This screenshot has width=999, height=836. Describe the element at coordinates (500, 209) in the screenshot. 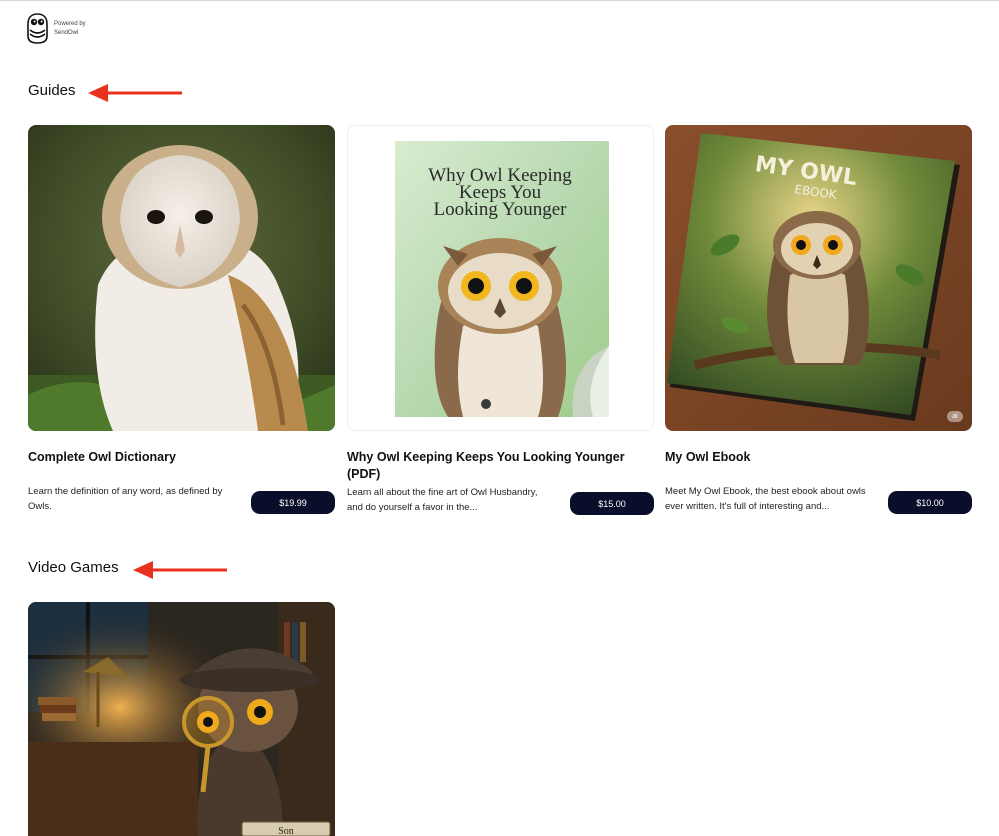

I see `cover-title-line3: Looking Younger` at that location.